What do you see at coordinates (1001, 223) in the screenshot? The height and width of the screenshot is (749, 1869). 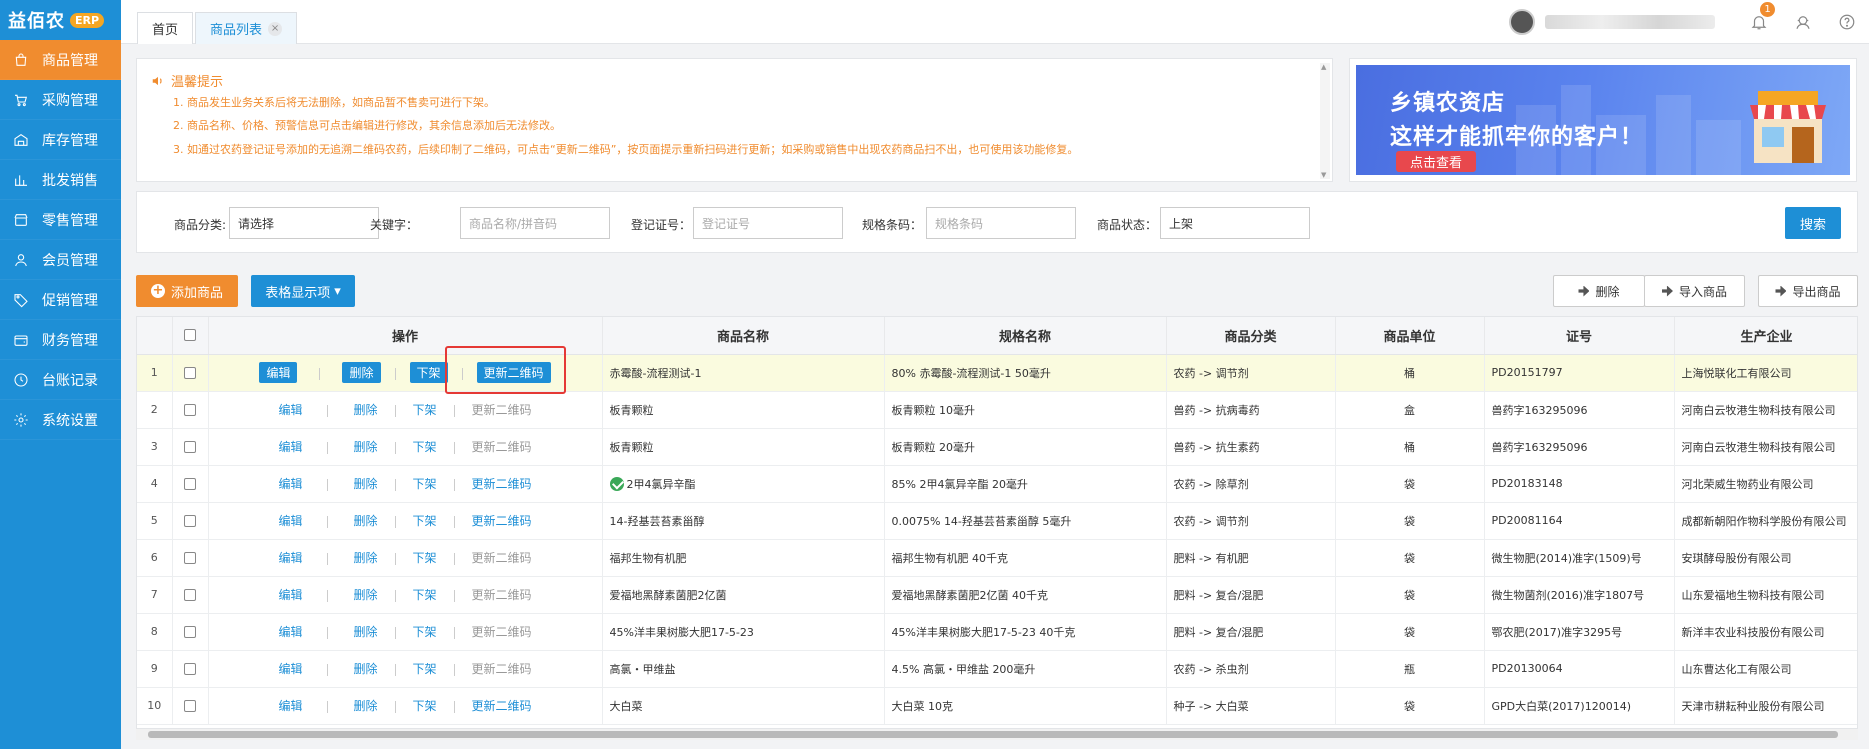 I see `barcode-input: 规格条码` at bounding box center [1001, 223].